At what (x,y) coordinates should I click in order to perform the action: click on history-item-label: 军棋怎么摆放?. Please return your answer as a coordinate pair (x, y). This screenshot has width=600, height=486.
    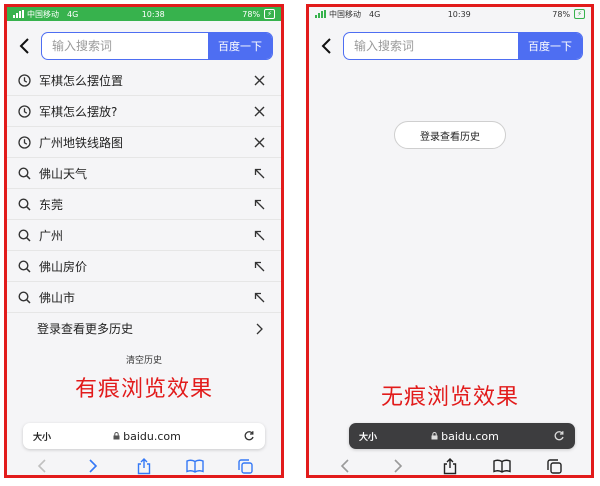
    Looking at the image, I should click on (78, 111).